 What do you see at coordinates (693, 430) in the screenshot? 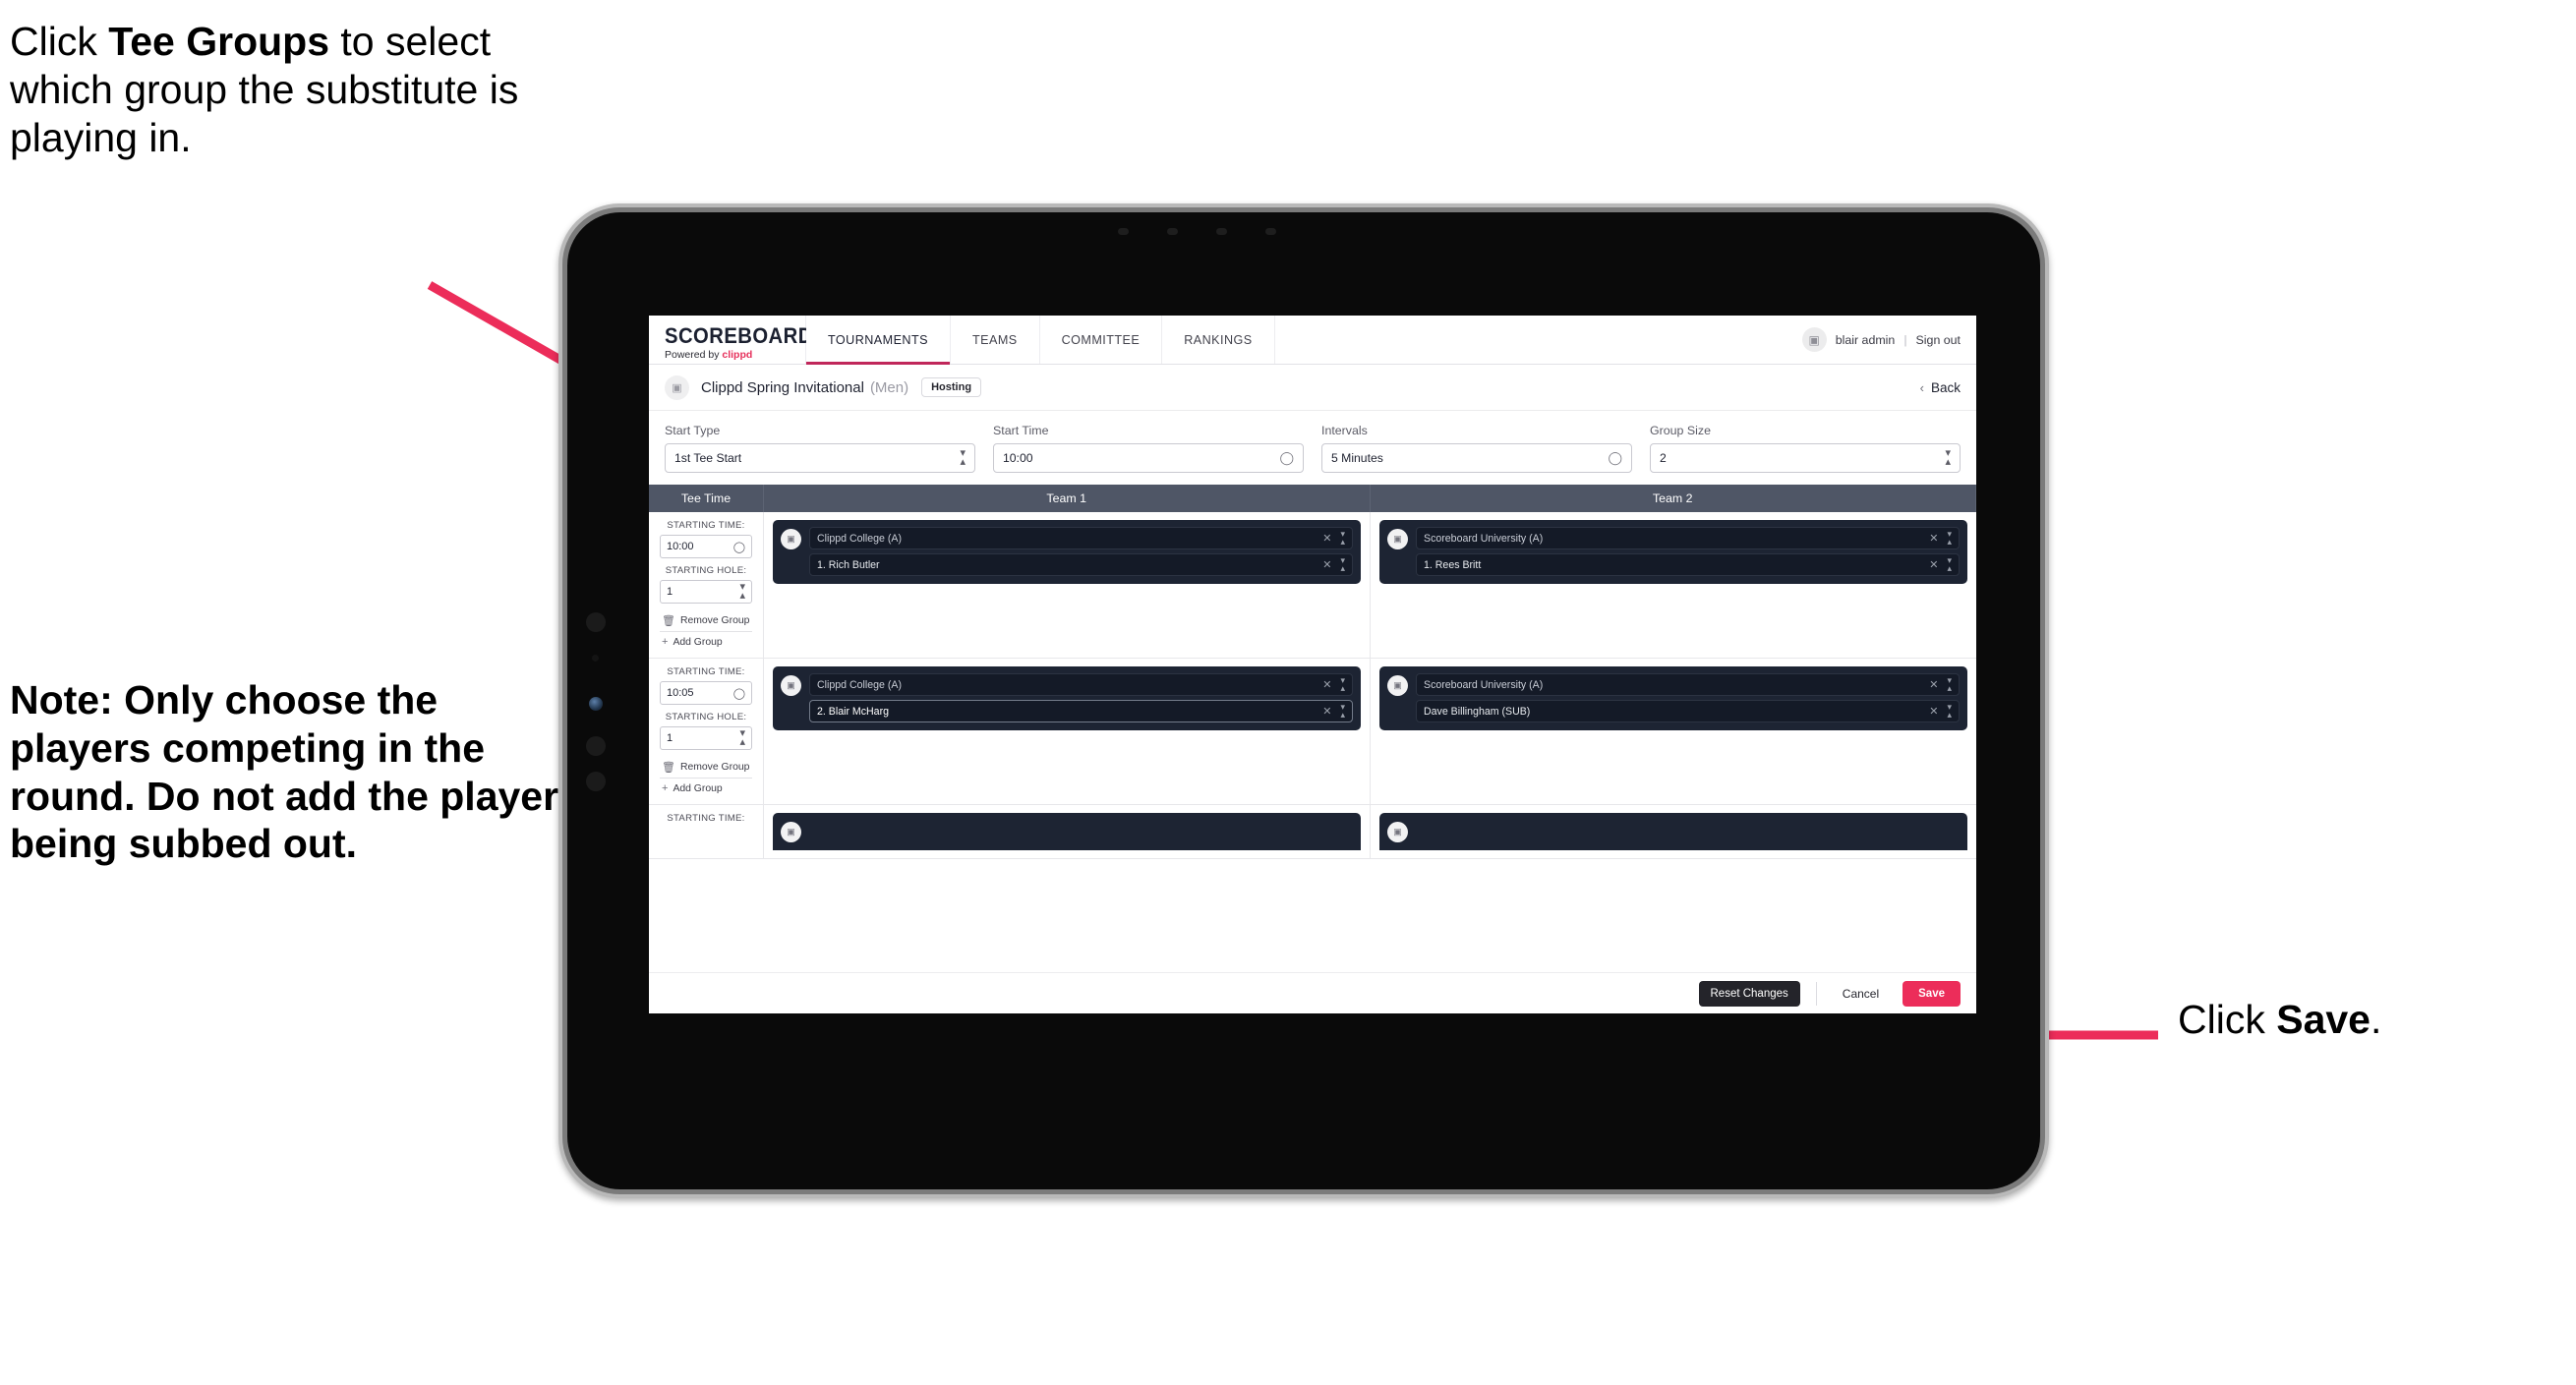
I see `start-type-label: Start Type` at bounding box center [693, 430].